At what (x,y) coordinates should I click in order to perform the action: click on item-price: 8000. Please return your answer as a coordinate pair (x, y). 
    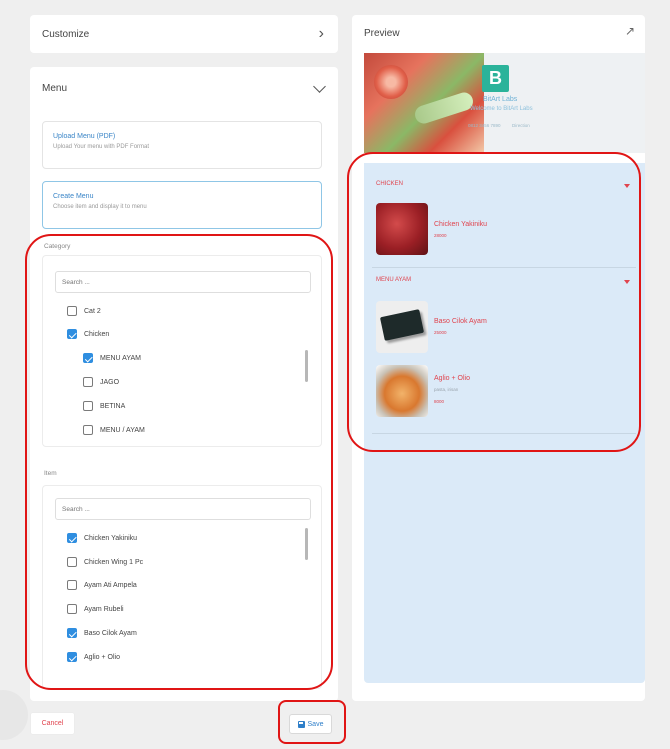
    Looking at the image, I should click on (439, 401).